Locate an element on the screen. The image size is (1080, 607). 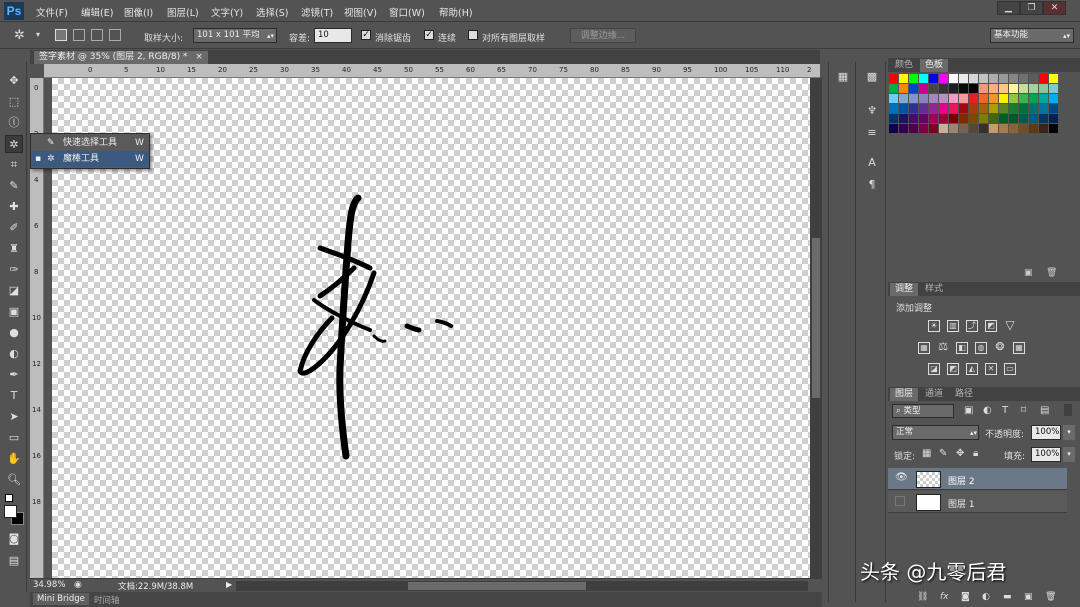
antialias-checkbox: ✓ is located at coordinates (366, 35).